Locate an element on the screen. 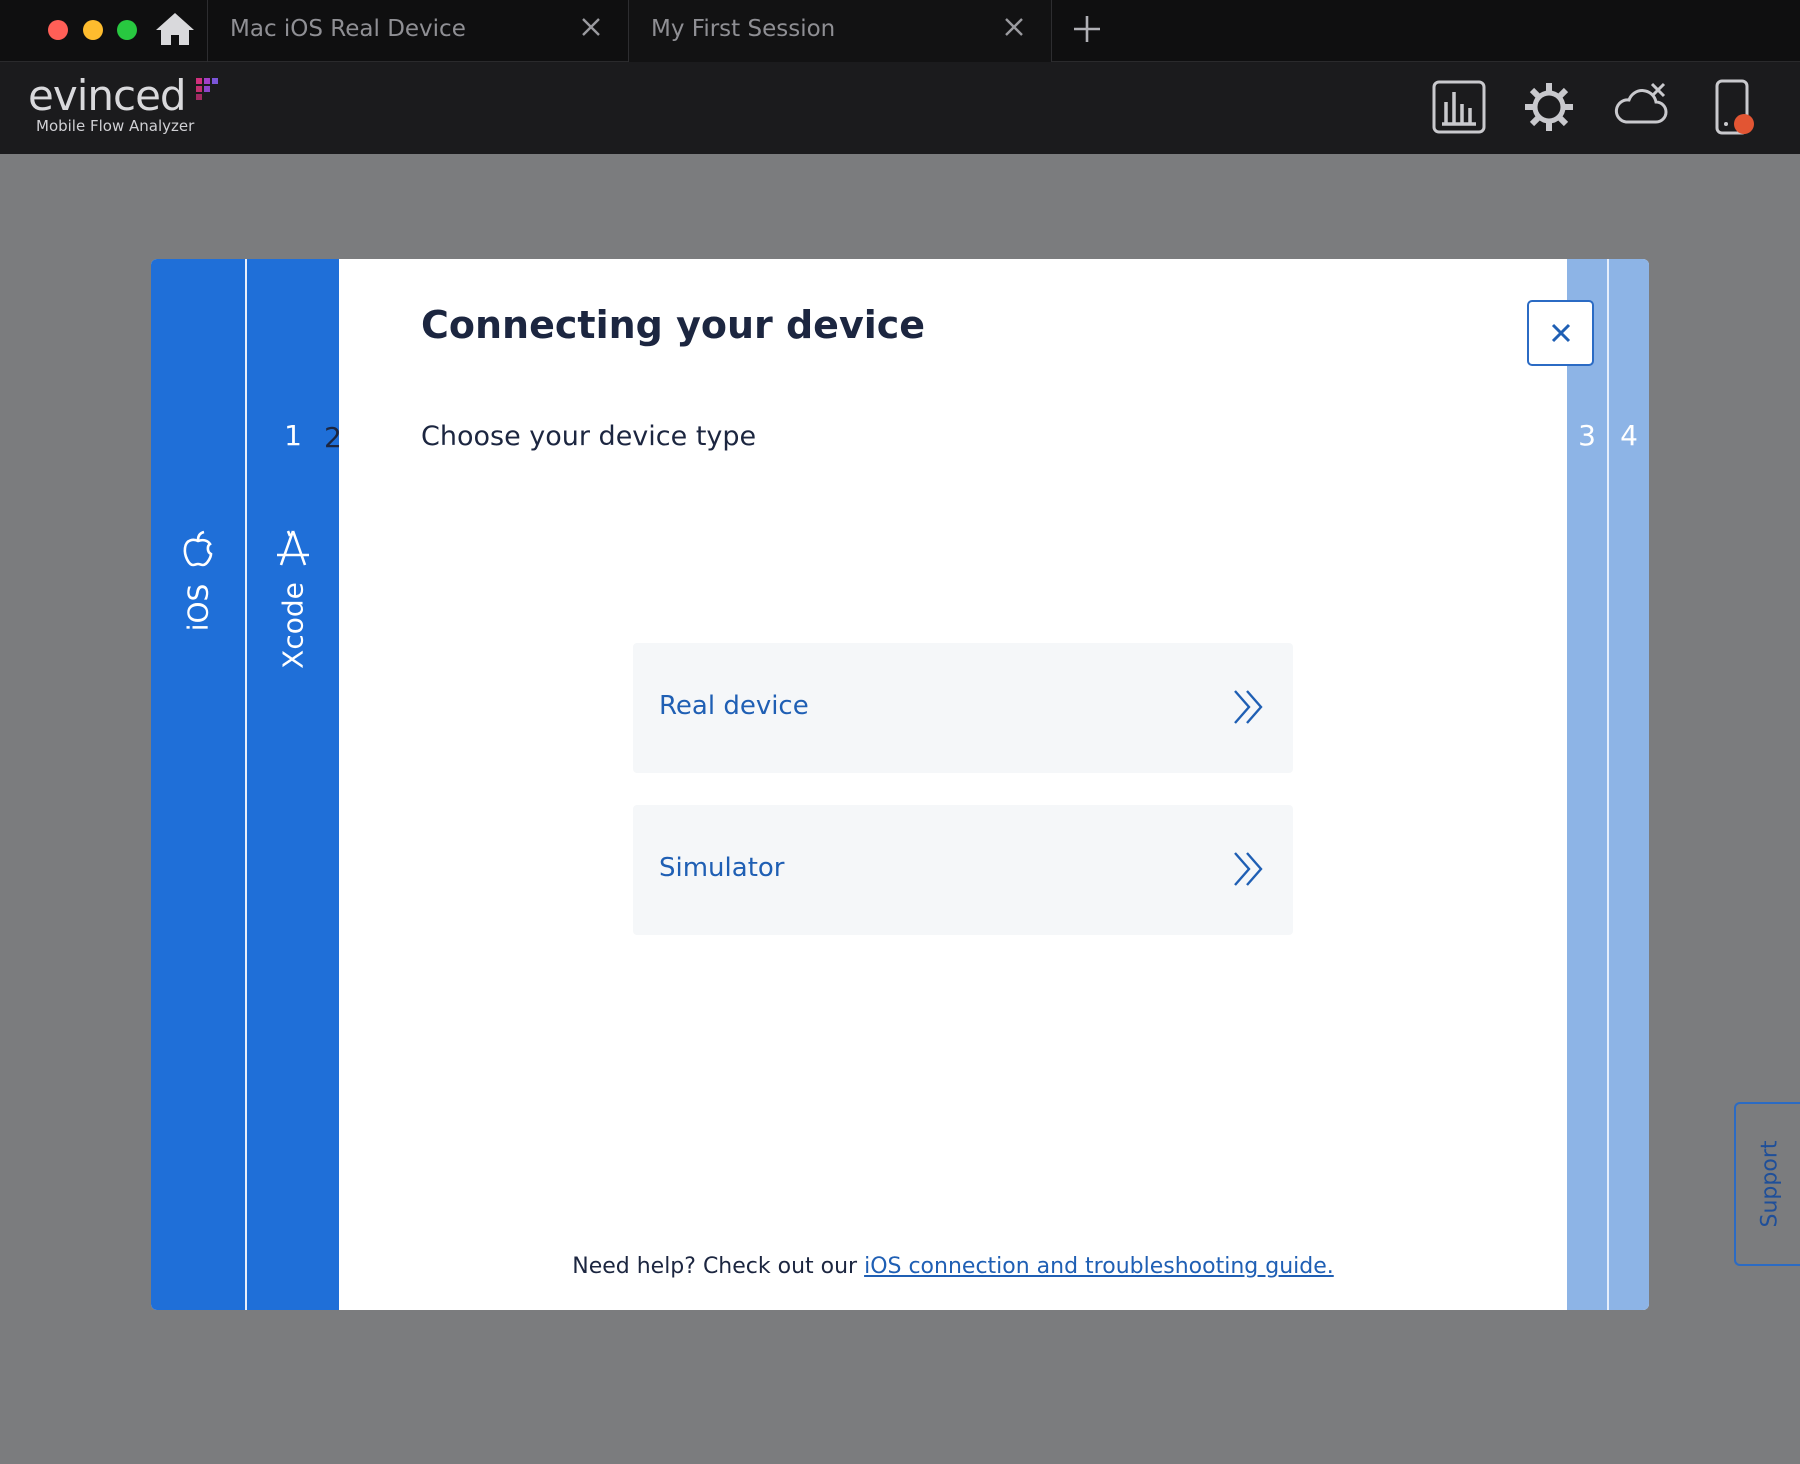 The height and width of the screenshot is (1464, 1800). tab-label: Mac iOS Real Device is located at coordinates (348, 29).